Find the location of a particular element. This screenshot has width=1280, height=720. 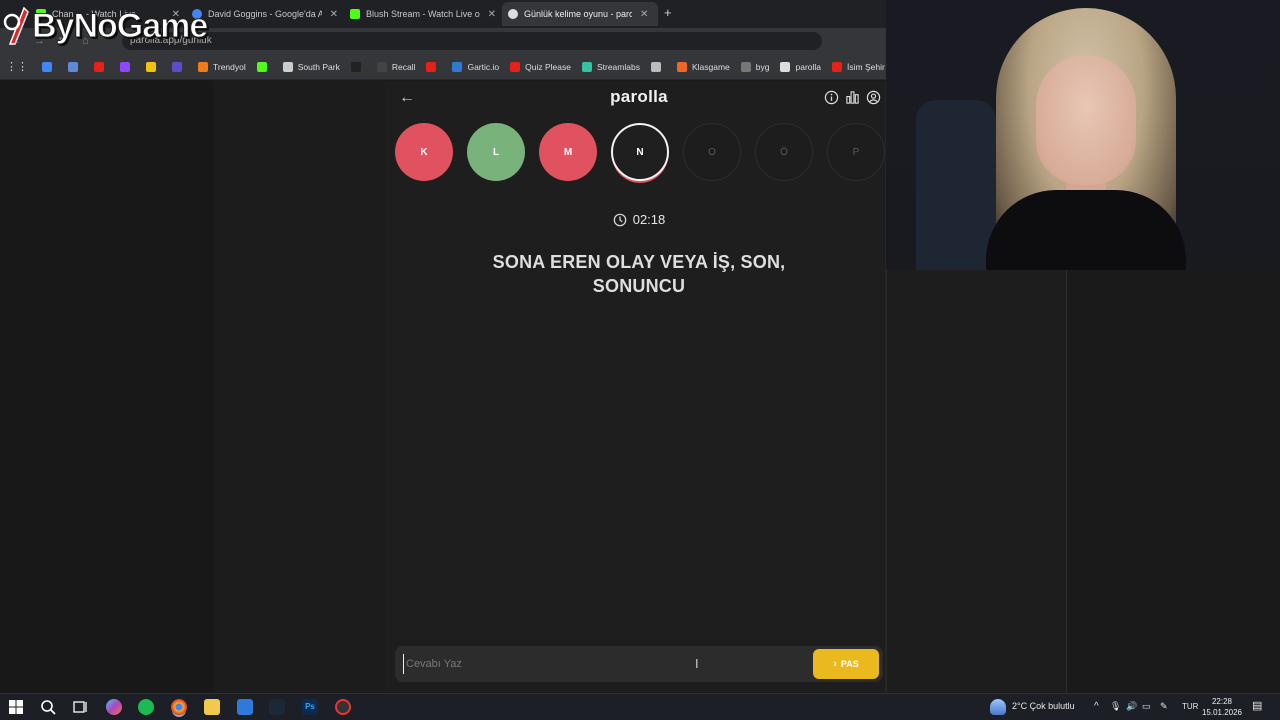

spotify-icon is located at coordinates (146, 707).